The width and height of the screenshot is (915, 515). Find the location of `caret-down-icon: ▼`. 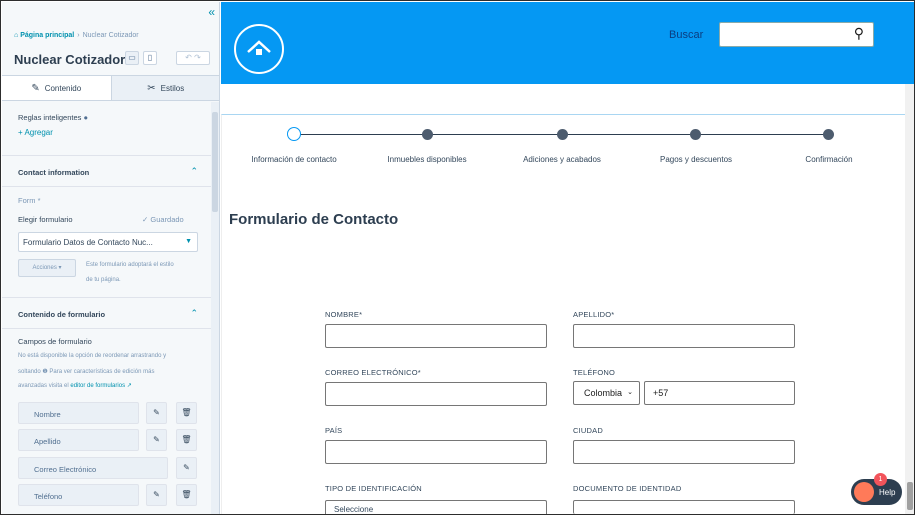

caret-down-icon: ▼ is located at coordinates (188, 241).